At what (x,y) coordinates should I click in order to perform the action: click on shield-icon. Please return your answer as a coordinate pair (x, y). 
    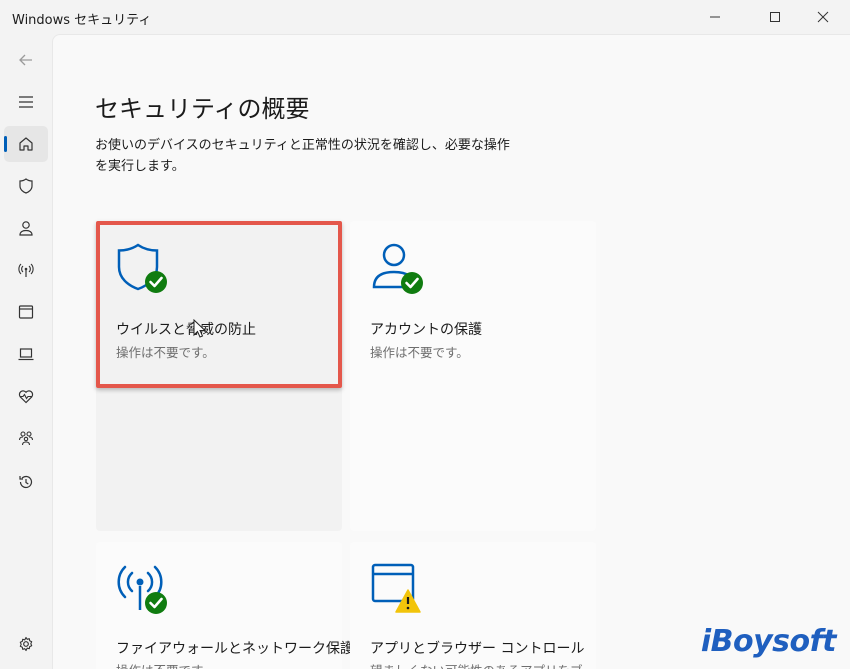
    Looking at the image, I should click on (26, 186).